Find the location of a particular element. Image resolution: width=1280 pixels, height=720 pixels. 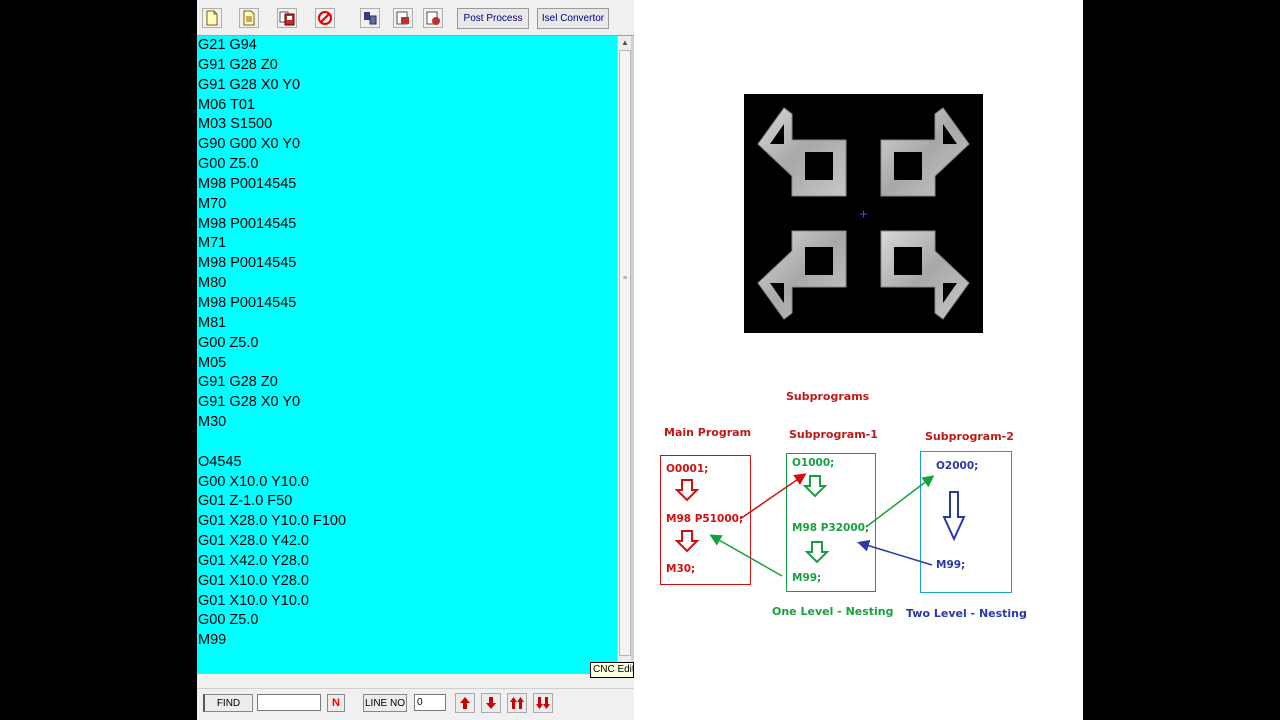

tool-3-icon is located at coordinates (433, 18).